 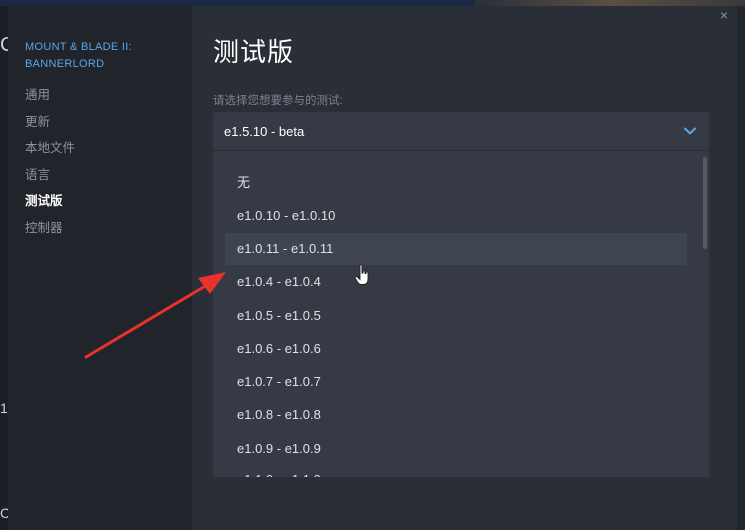 What do you see at coordinates (278, 101) in the screenshot?
I see `beta-prompt-label: 请选择您想要参与的测试:` at bounding box center [278, 101].